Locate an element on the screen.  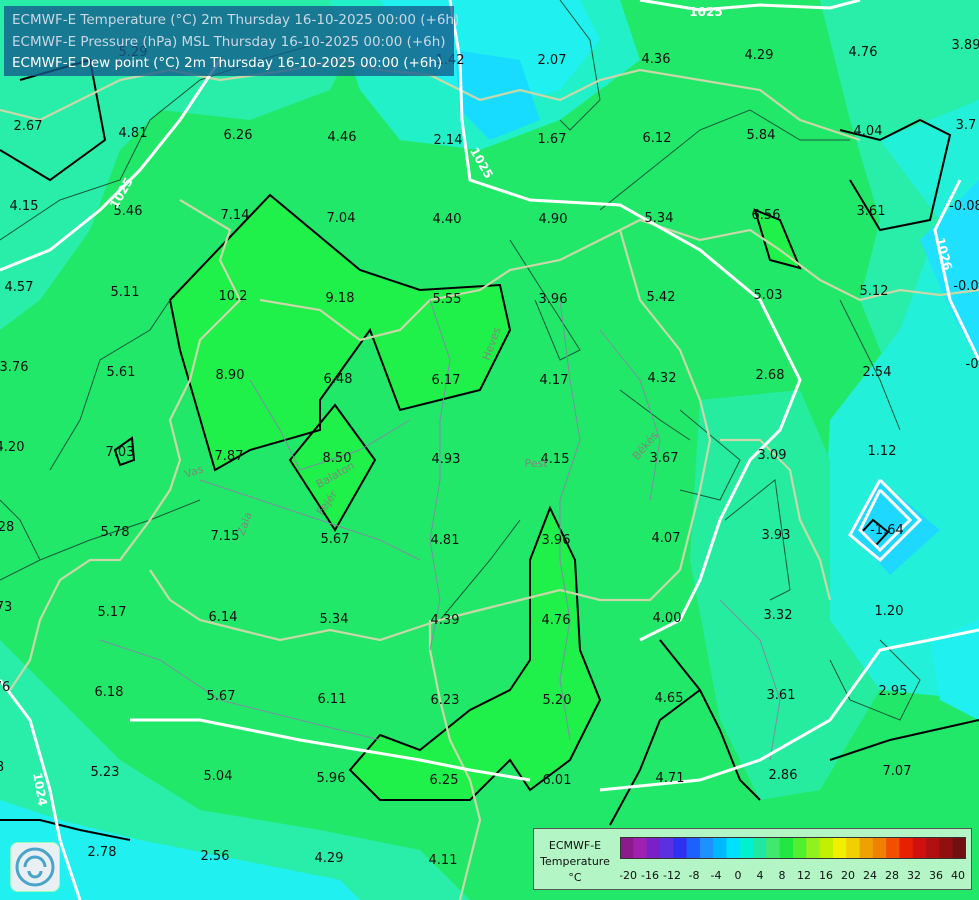
temperature-value-label: 3.93 is located at coordinates (776, 535).